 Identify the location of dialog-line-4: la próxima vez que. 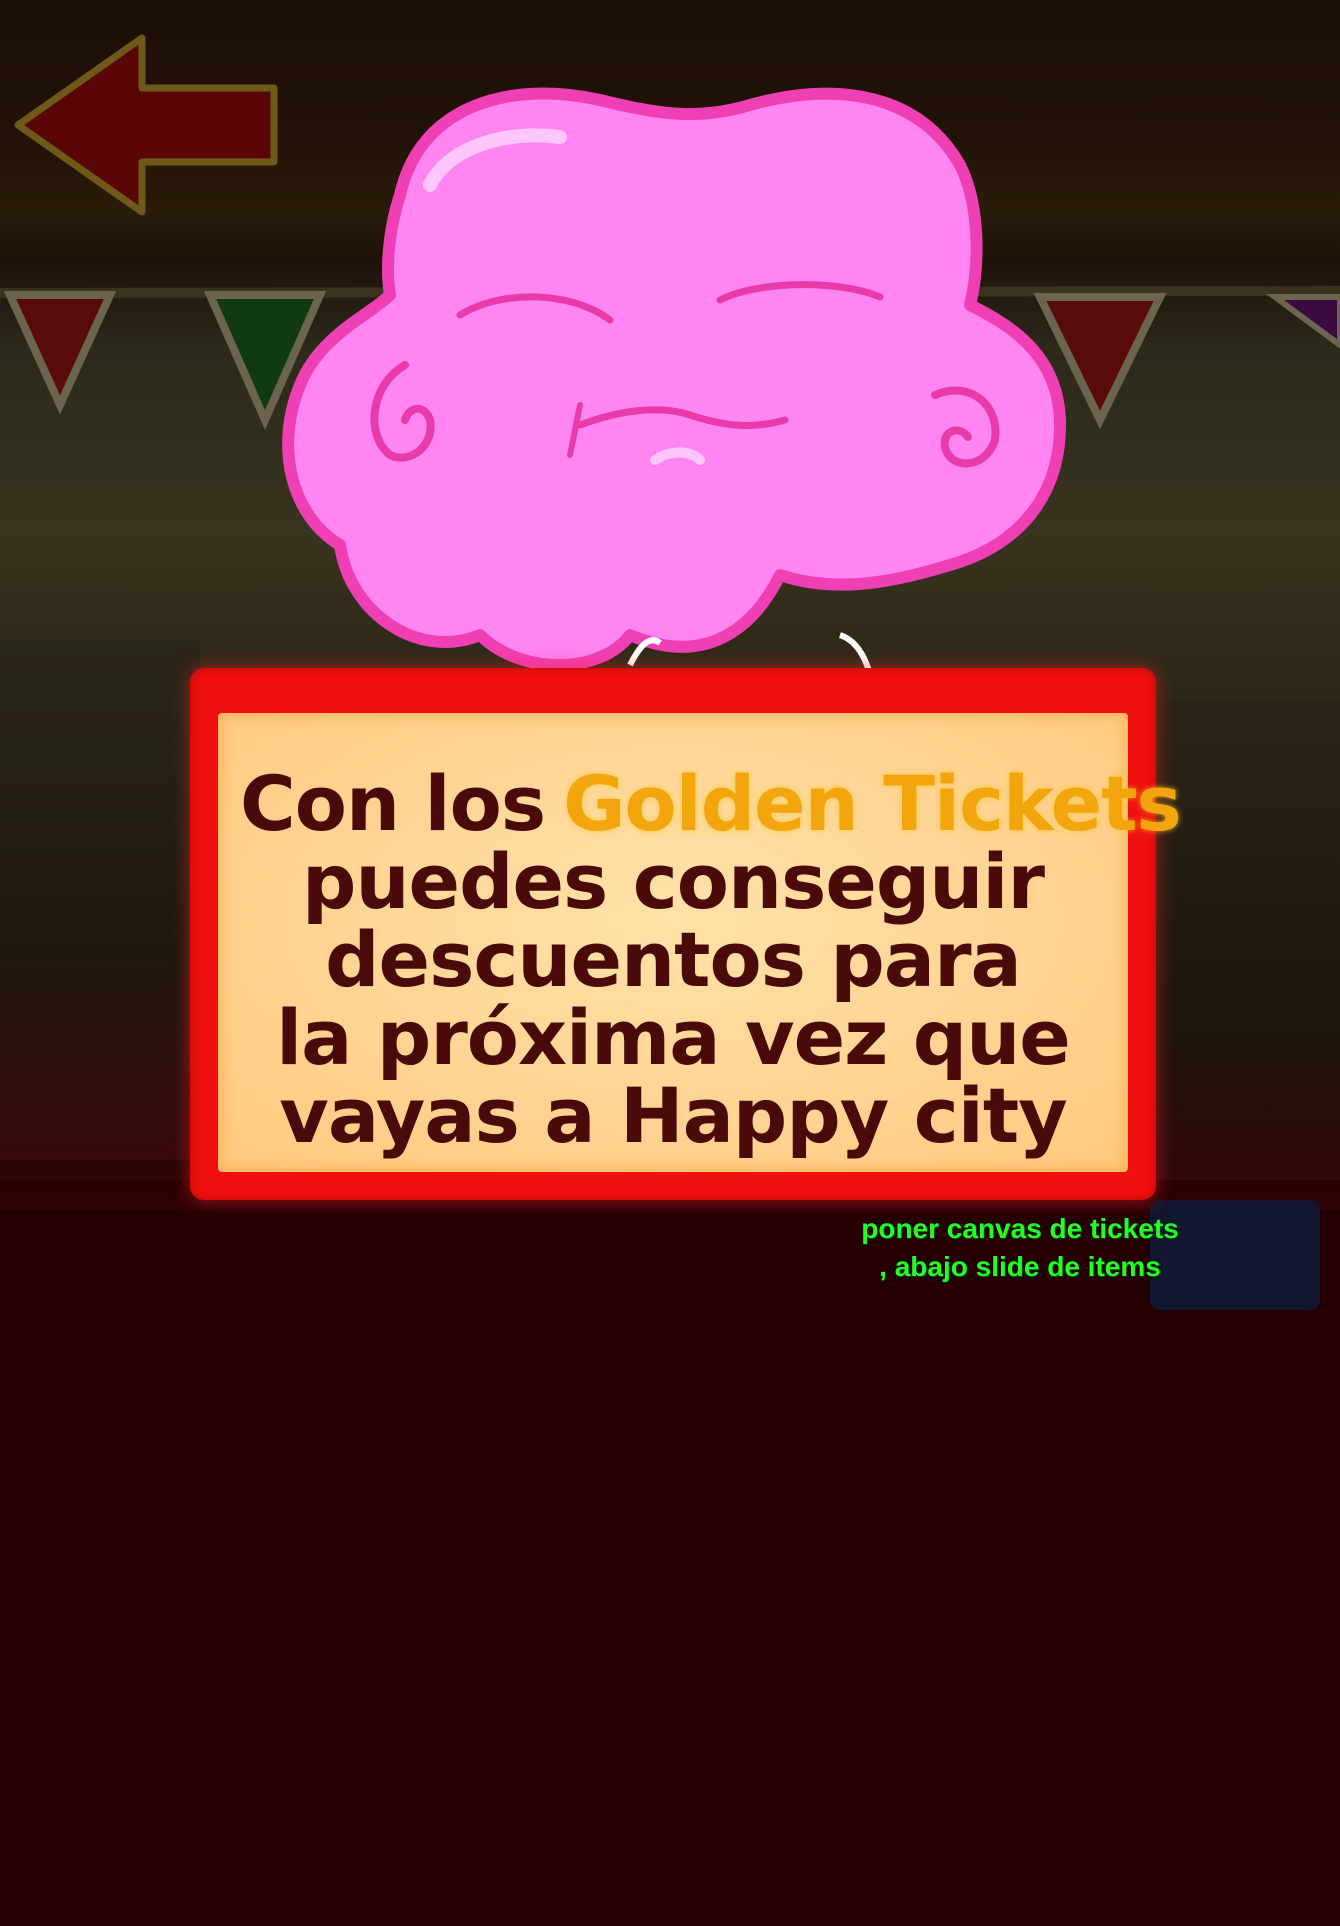
(673, 1037).